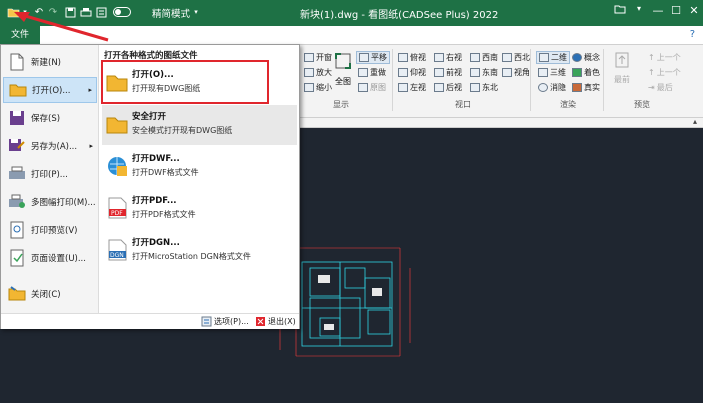  What do you see at coordinates (403, 57) in the screenshot?
I see `top-view-icon` at bounding box center [403, 57].